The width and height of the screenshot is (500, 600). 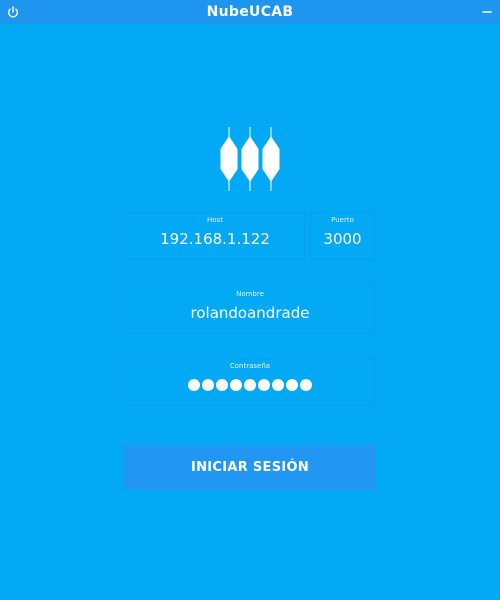 I want to click on host-field: Host 192.168.1.122, so click(x=215, y=236).